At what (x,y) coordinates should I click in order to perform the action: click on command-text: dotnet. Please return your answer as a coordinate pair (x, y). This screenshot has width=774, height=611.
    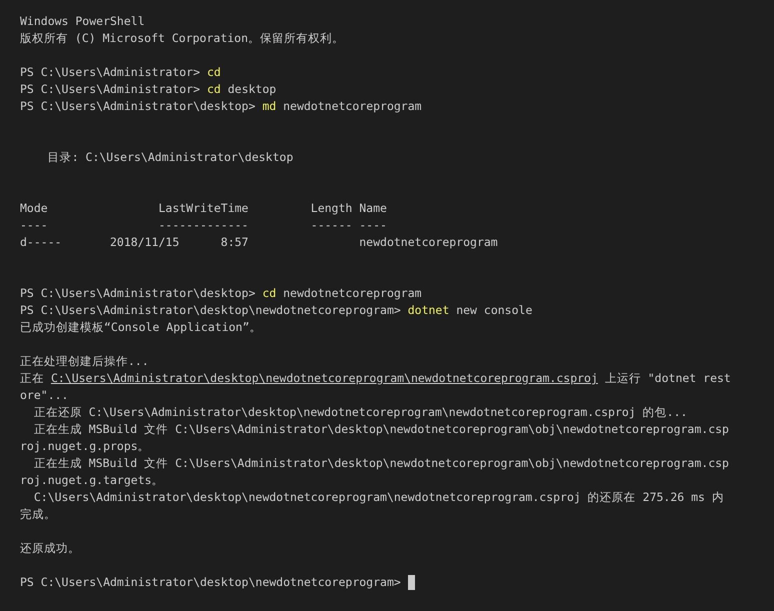
    Looking at the image, I should click on (429, 310).